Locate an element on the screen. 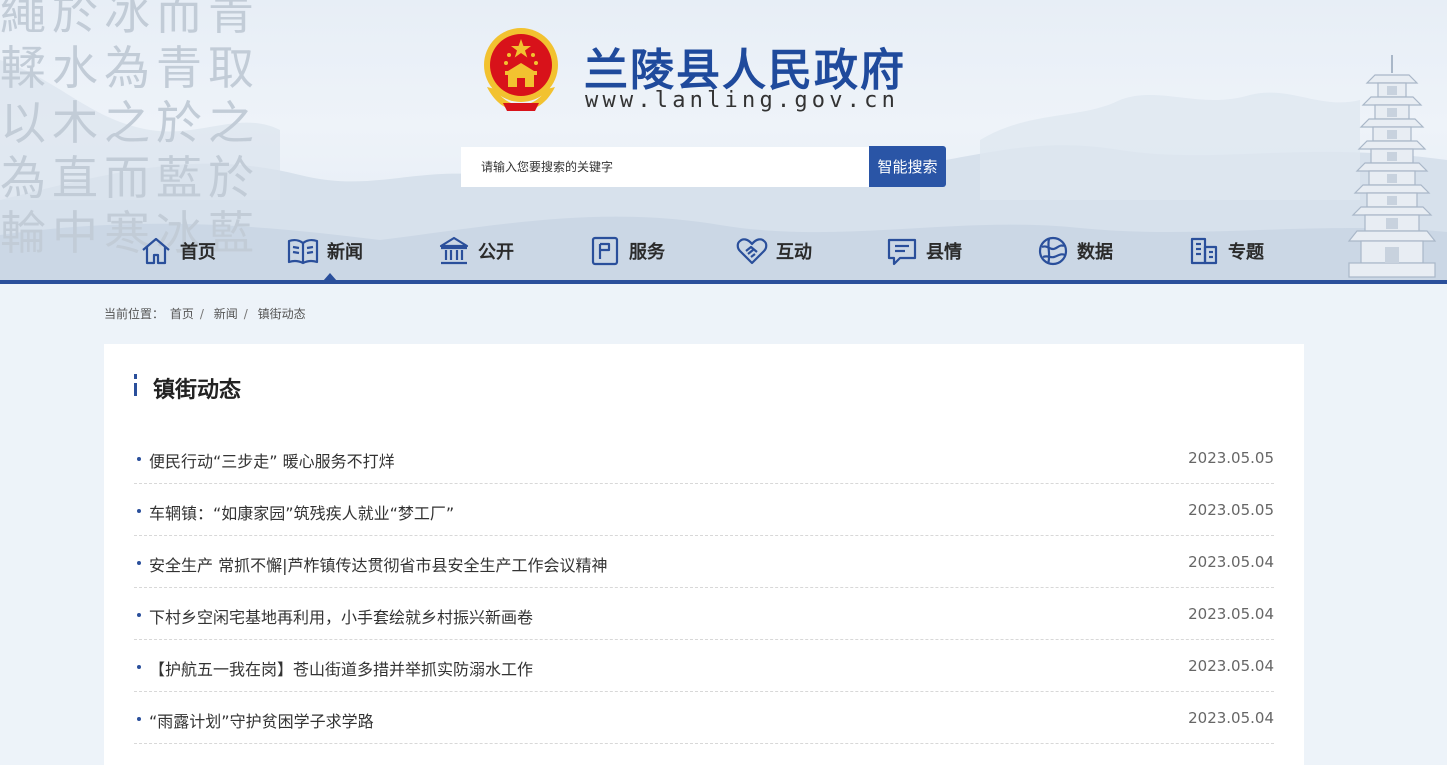 This screenshot has height=765, width=1447. news-title-link: 下村乡空闲宅基地再利用，小手套绘就乡村振兴新画卷 is located at coordinates (341, 616).